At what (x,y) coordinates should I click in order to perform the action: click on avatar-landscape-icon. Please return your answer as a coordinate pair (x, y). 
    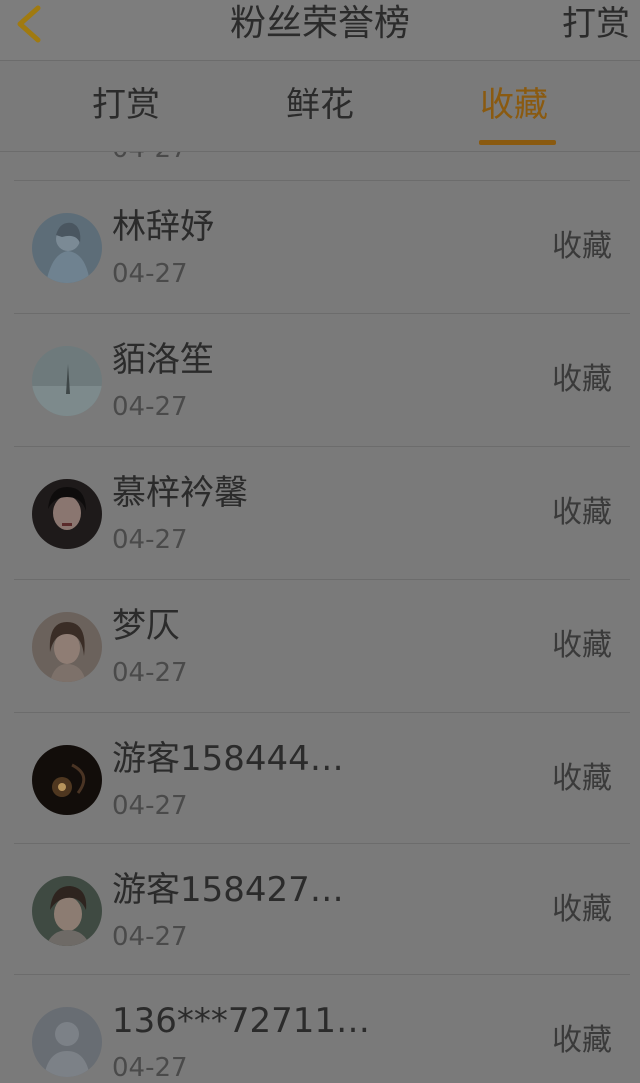
    Looking at the image, I should click on (67, 381).